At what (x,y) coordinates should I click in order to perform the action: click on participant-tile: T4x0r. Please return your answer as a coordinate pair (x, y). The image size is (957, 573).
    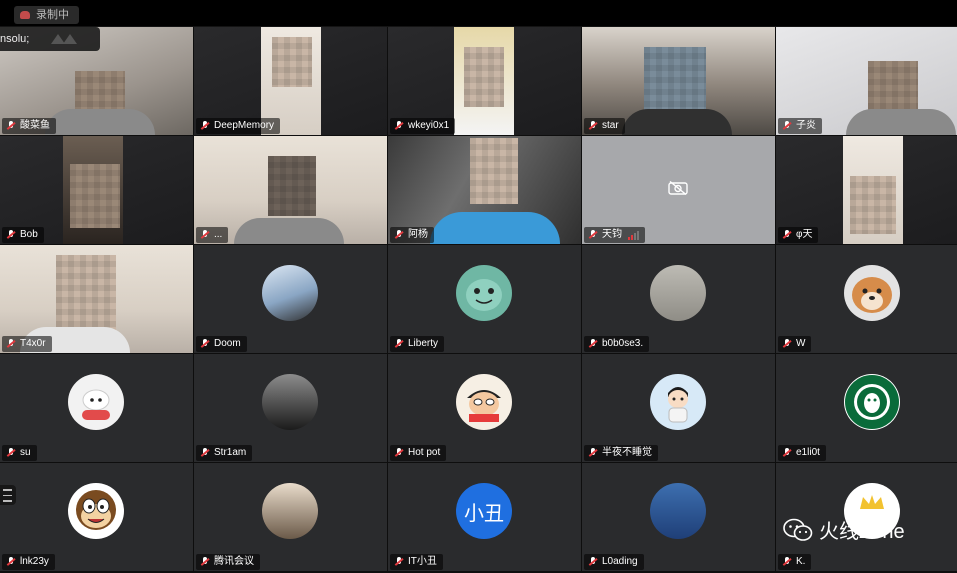
    Looking at the image, I should click on (96, 299).